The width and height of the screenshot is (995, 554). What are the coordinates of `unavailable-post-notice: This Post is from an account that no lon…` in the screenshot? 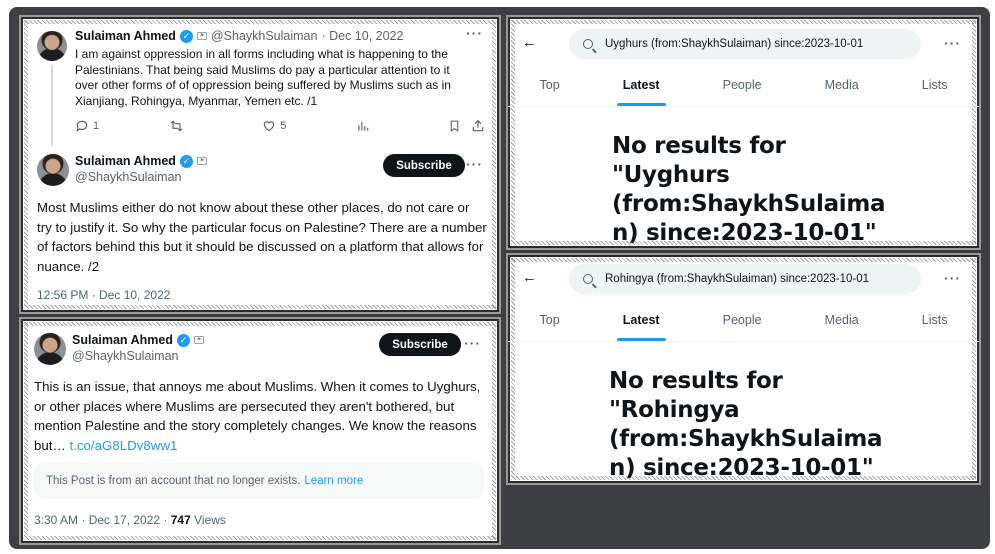 It's located at (259, 481).